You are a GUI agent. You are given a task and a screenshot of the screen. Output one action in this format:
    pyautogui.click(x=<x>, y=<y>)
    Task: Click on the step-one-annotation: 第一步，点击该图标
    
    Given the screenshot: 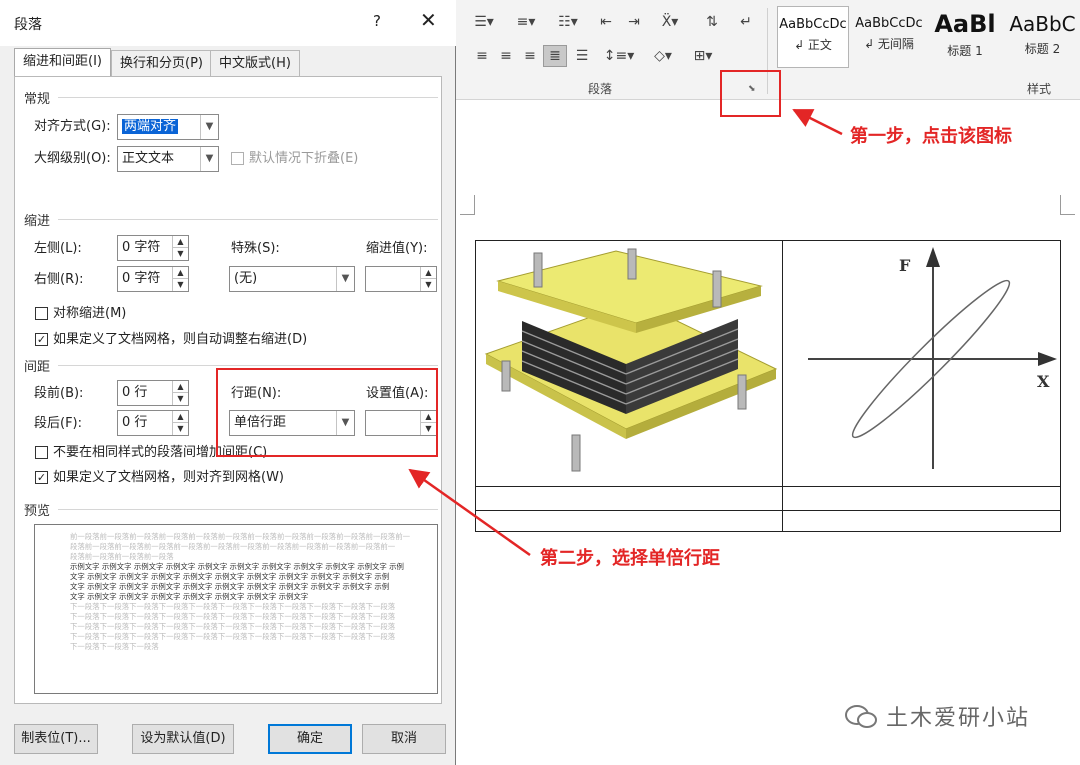 What is the action you would take?
    pyautogui.click(x=931, y=136)
    